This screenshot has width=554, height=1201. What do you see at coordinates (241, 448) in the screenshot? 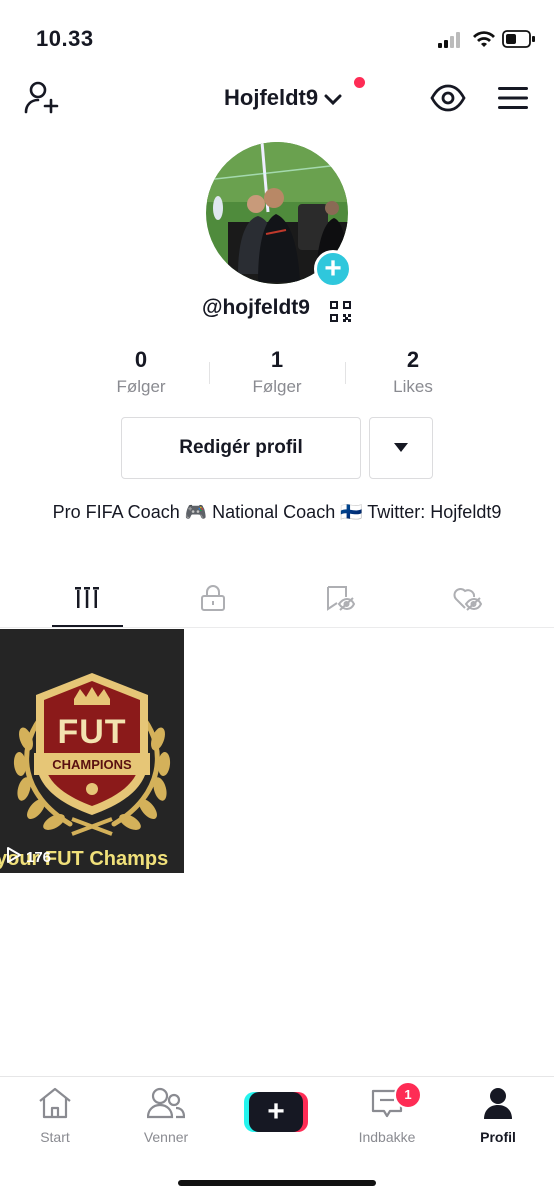
I see `edit-profile-button: Redigér profil` at bounding box center [241, 448].